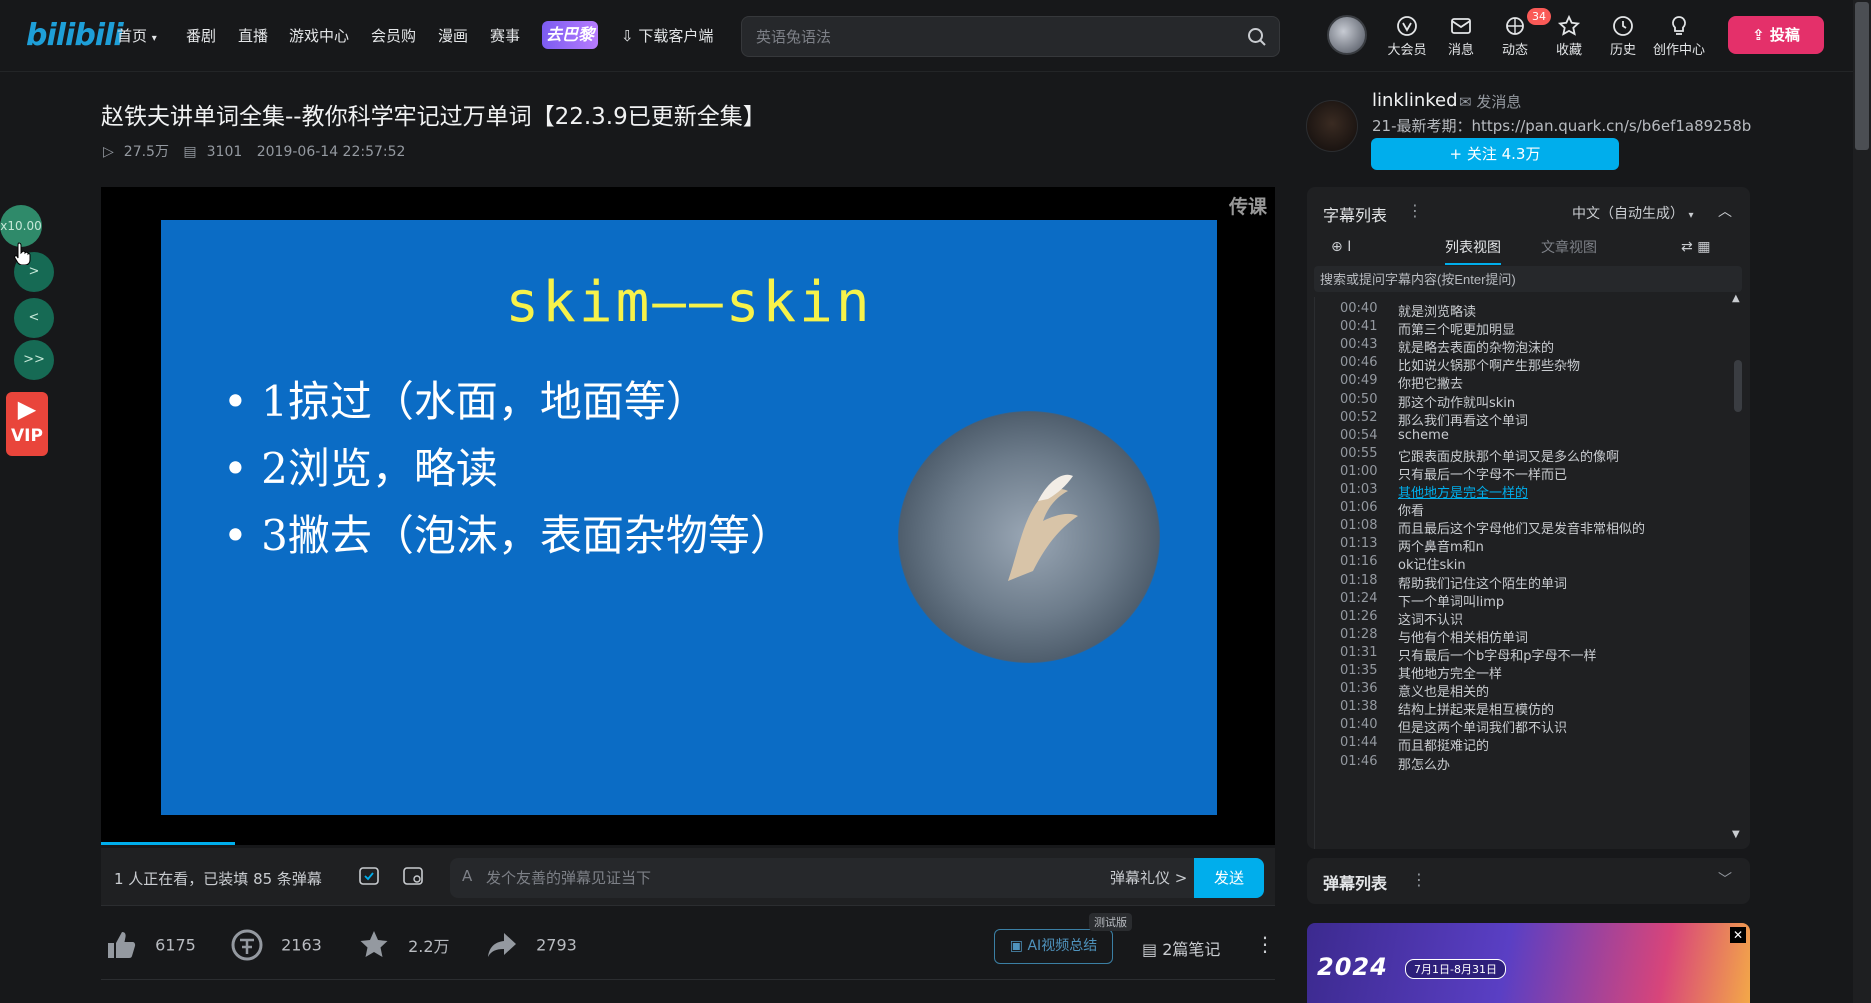 Image resolution: width=1871 pixels, height=1003 pixels. I want to click on send-message-link: ✉ 发消息, so click(1490, 101).